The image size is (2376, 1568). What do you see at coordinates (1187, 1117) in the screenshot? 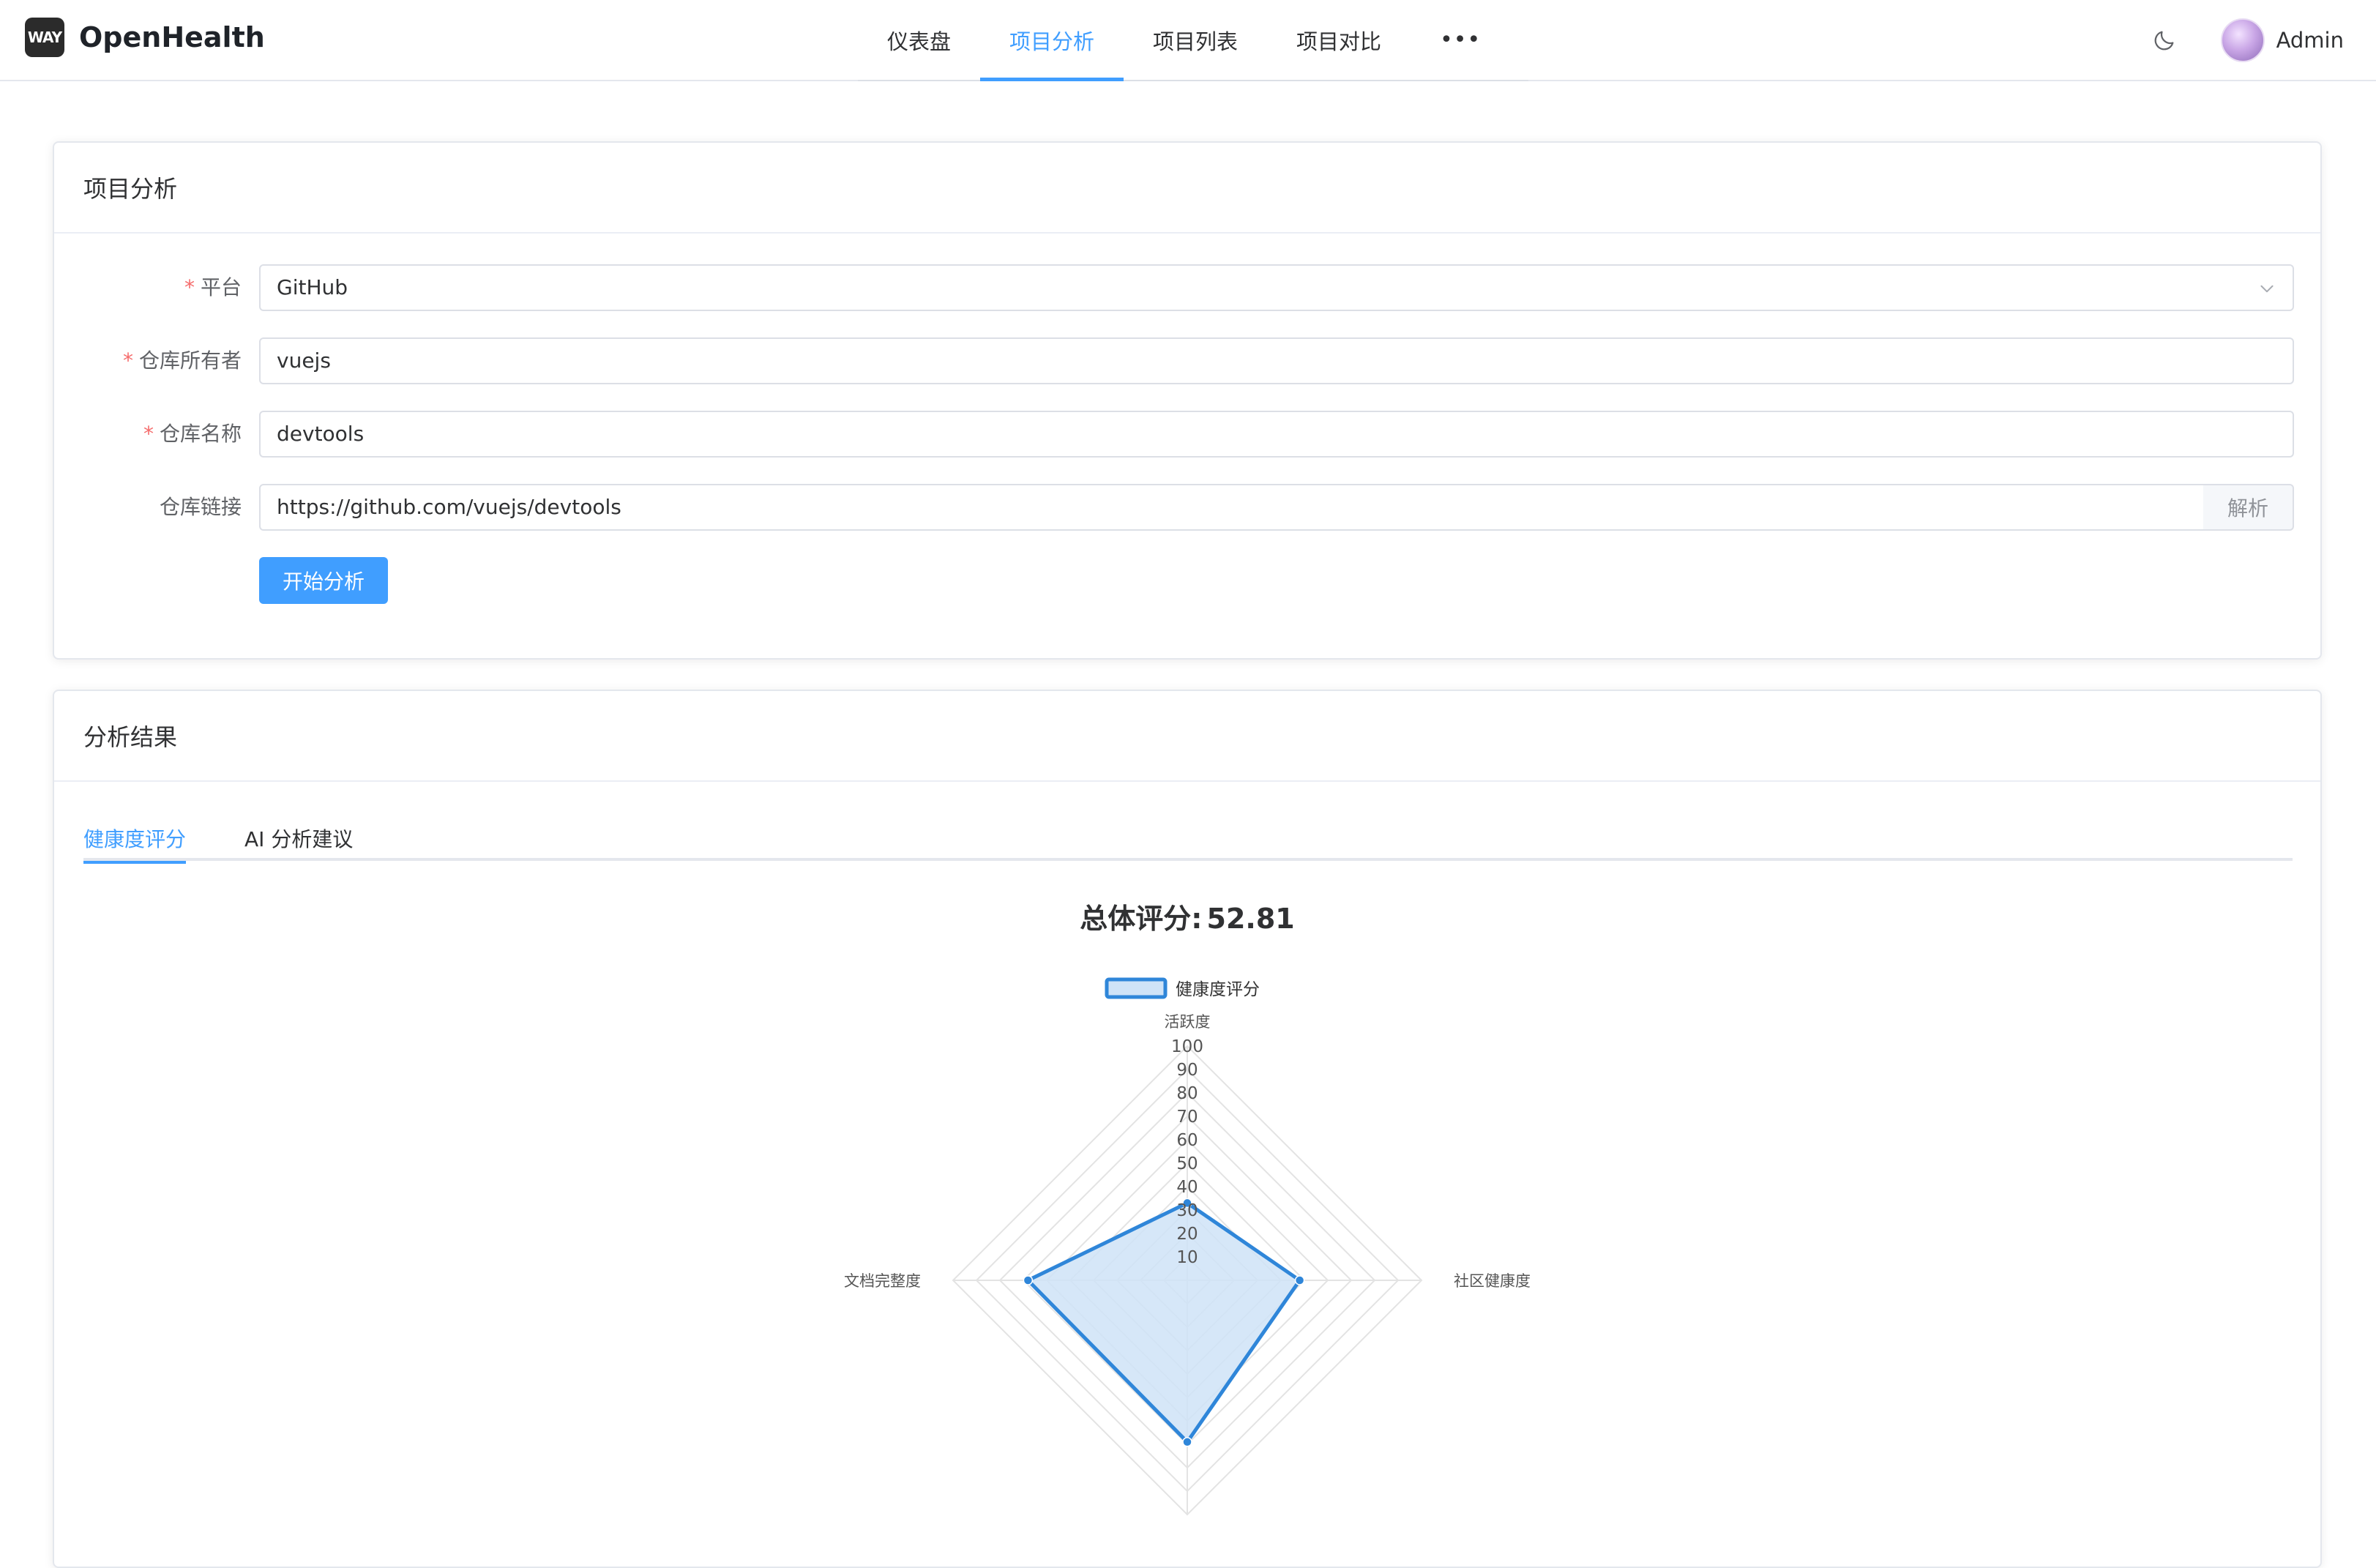
I see `radar-tick-label: 70` at bounding box center [1187, 1117].